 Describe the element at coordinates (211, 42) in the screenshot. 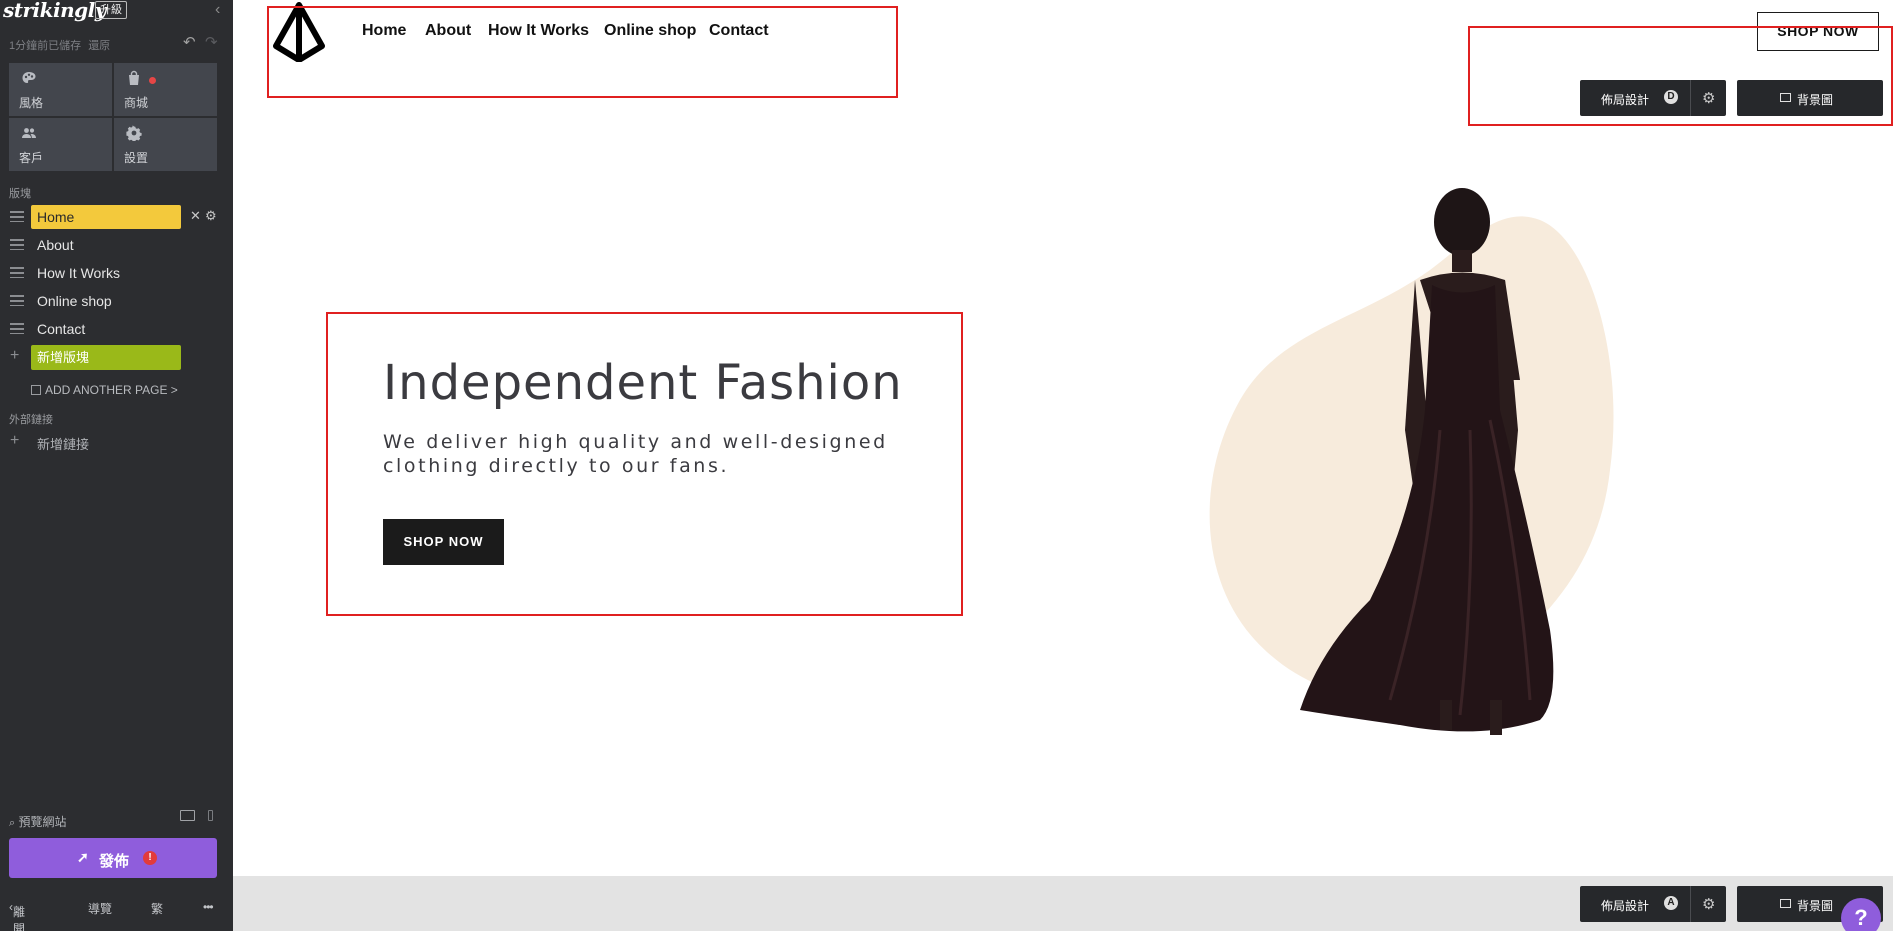

I see `redo-icon: ↷` at that location.